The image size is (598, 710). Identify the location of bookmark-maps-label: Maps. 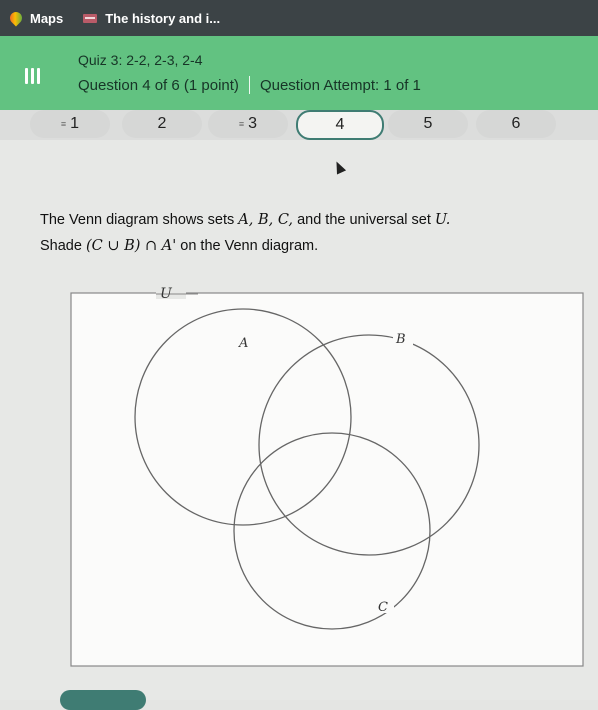
(47, 18).